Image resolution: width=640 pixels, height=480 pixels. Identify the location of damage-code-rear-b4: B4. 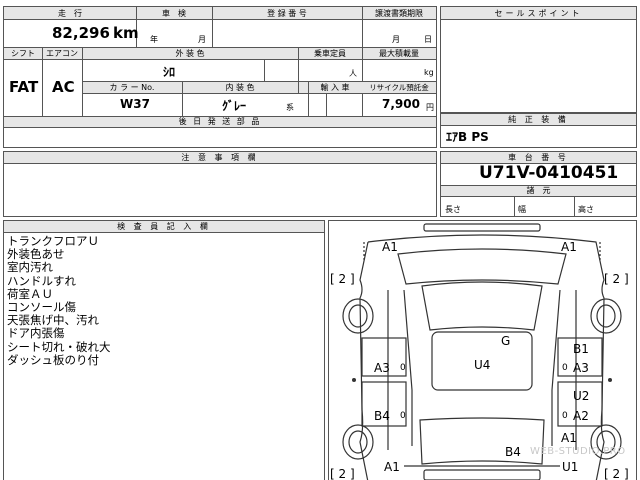
(513, 452).